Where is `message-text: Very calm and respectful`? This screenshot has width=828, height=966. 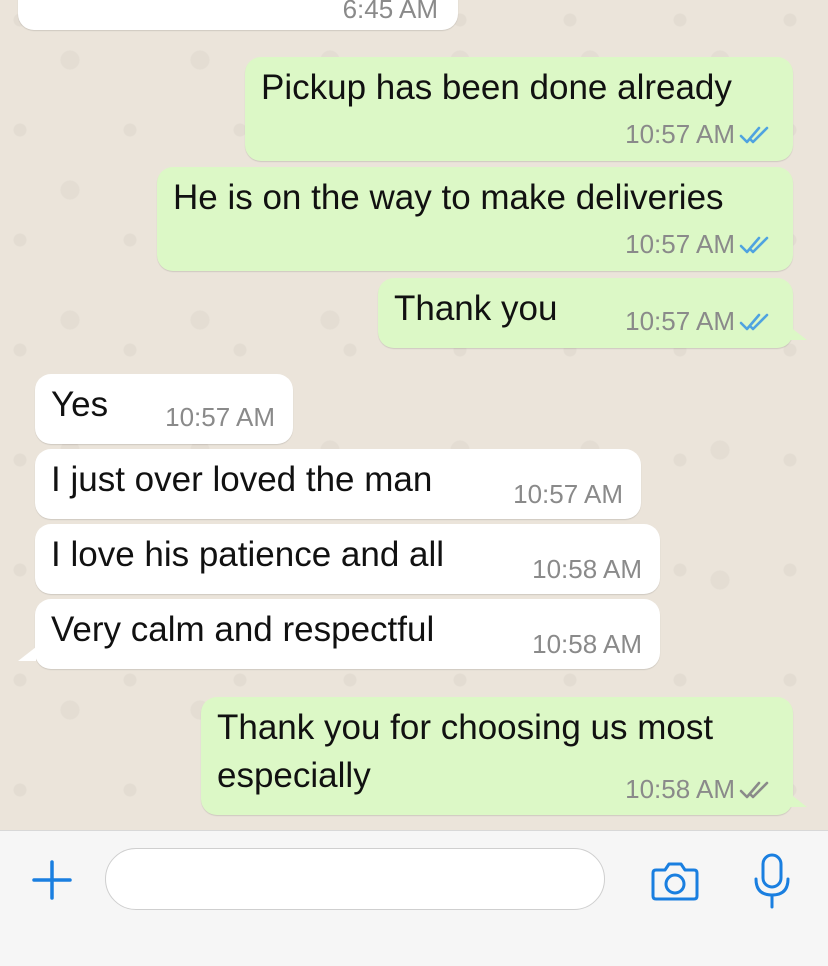
message-text: Very calm and respectful is located at coordinates (243, 629).